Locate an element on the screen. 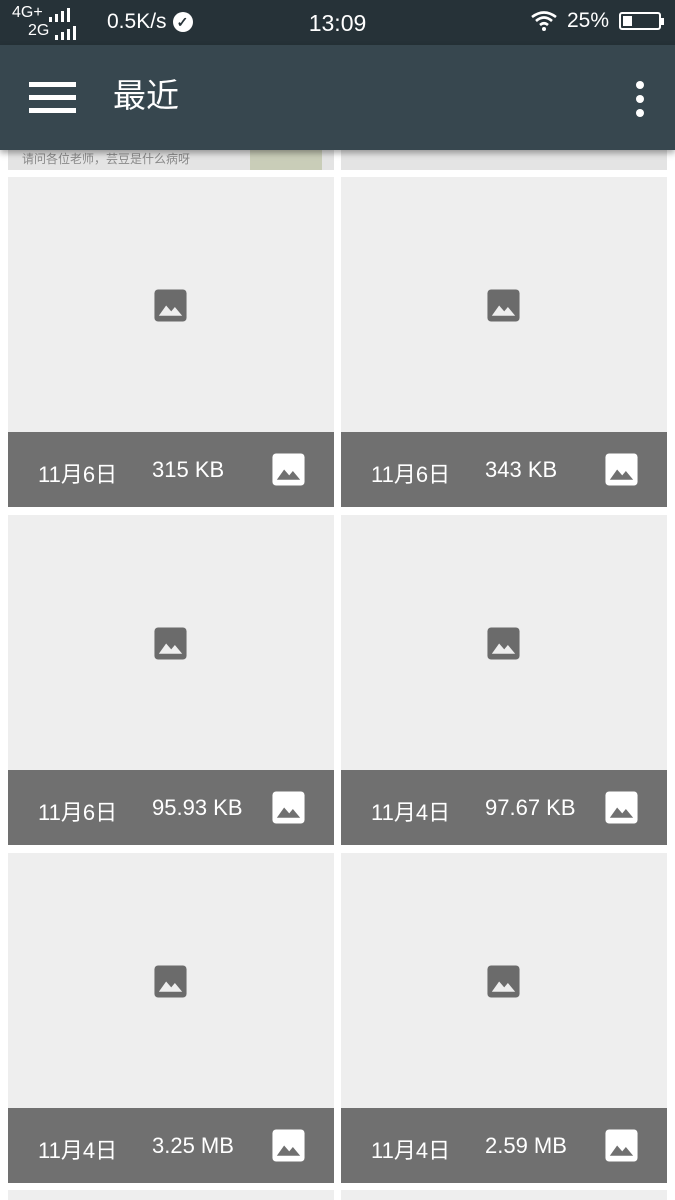 This screenshot has width=675, height=1200. status-bar: 4G+ 2G 0.5K/s ✓ 13:09 25% is located at coordinates (337, 22).